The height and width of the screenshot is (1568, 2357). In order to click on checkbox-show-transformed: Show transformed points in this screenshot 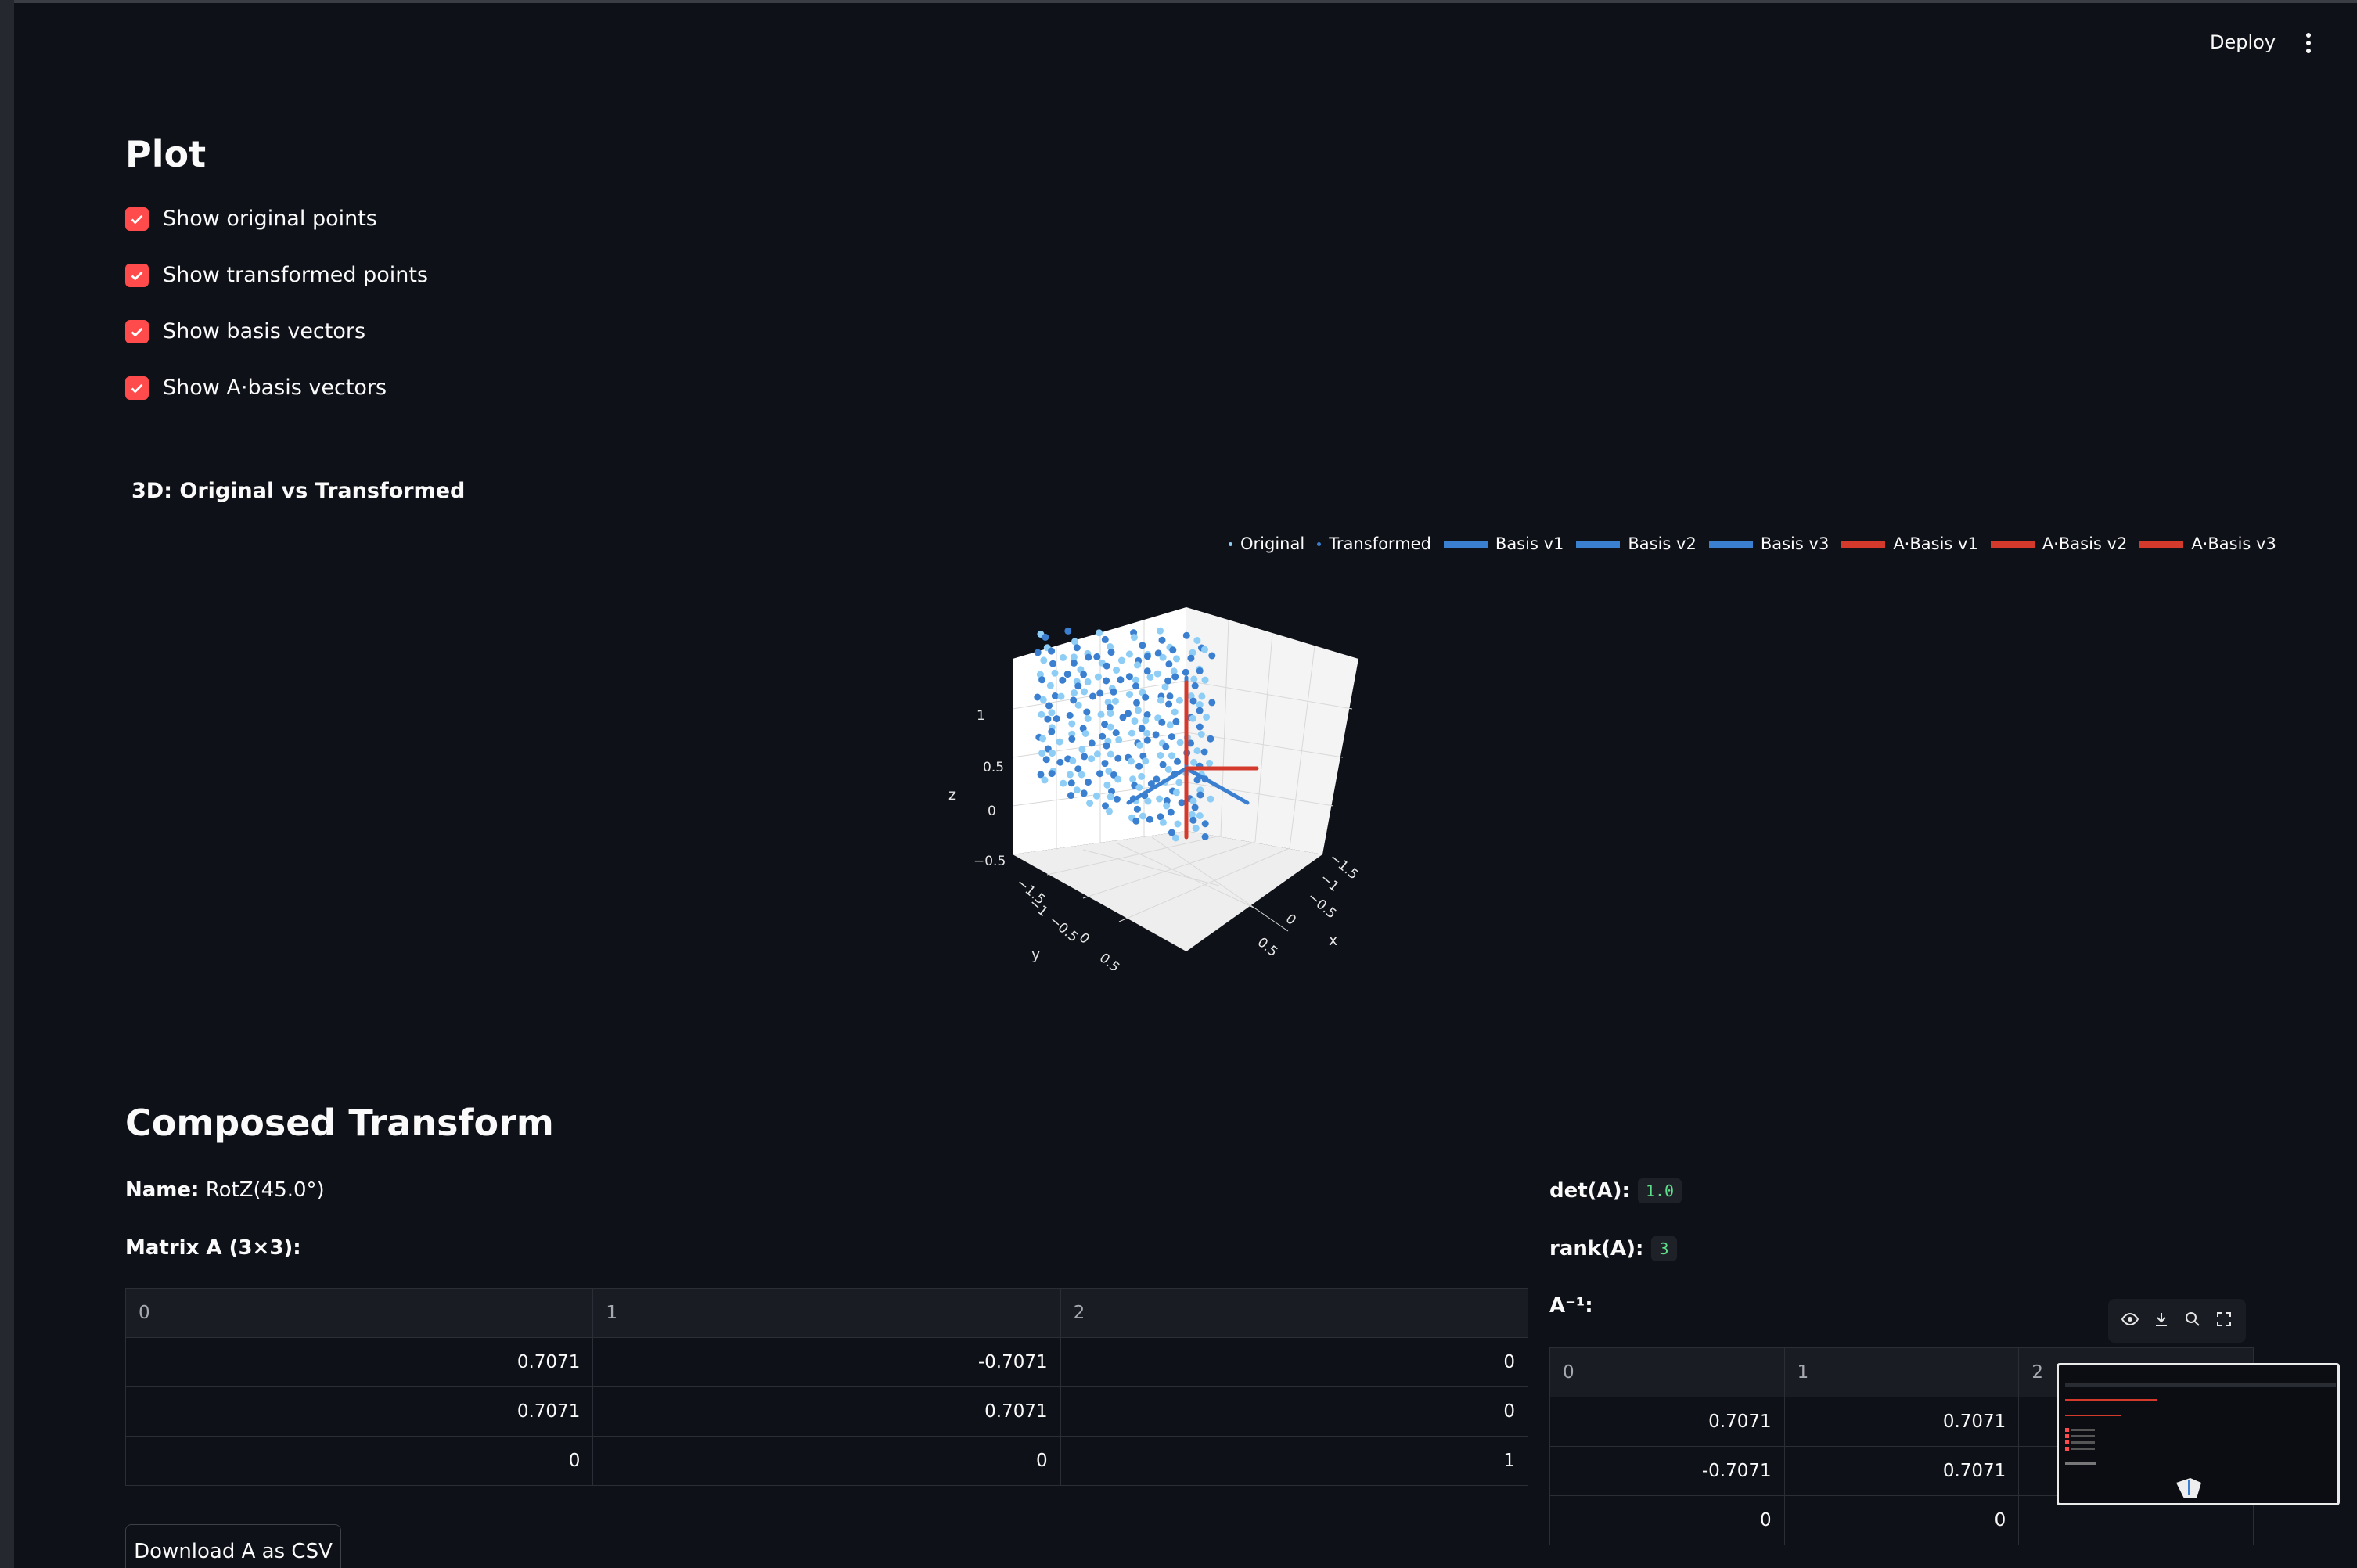, I will do `click(276, 275)`.